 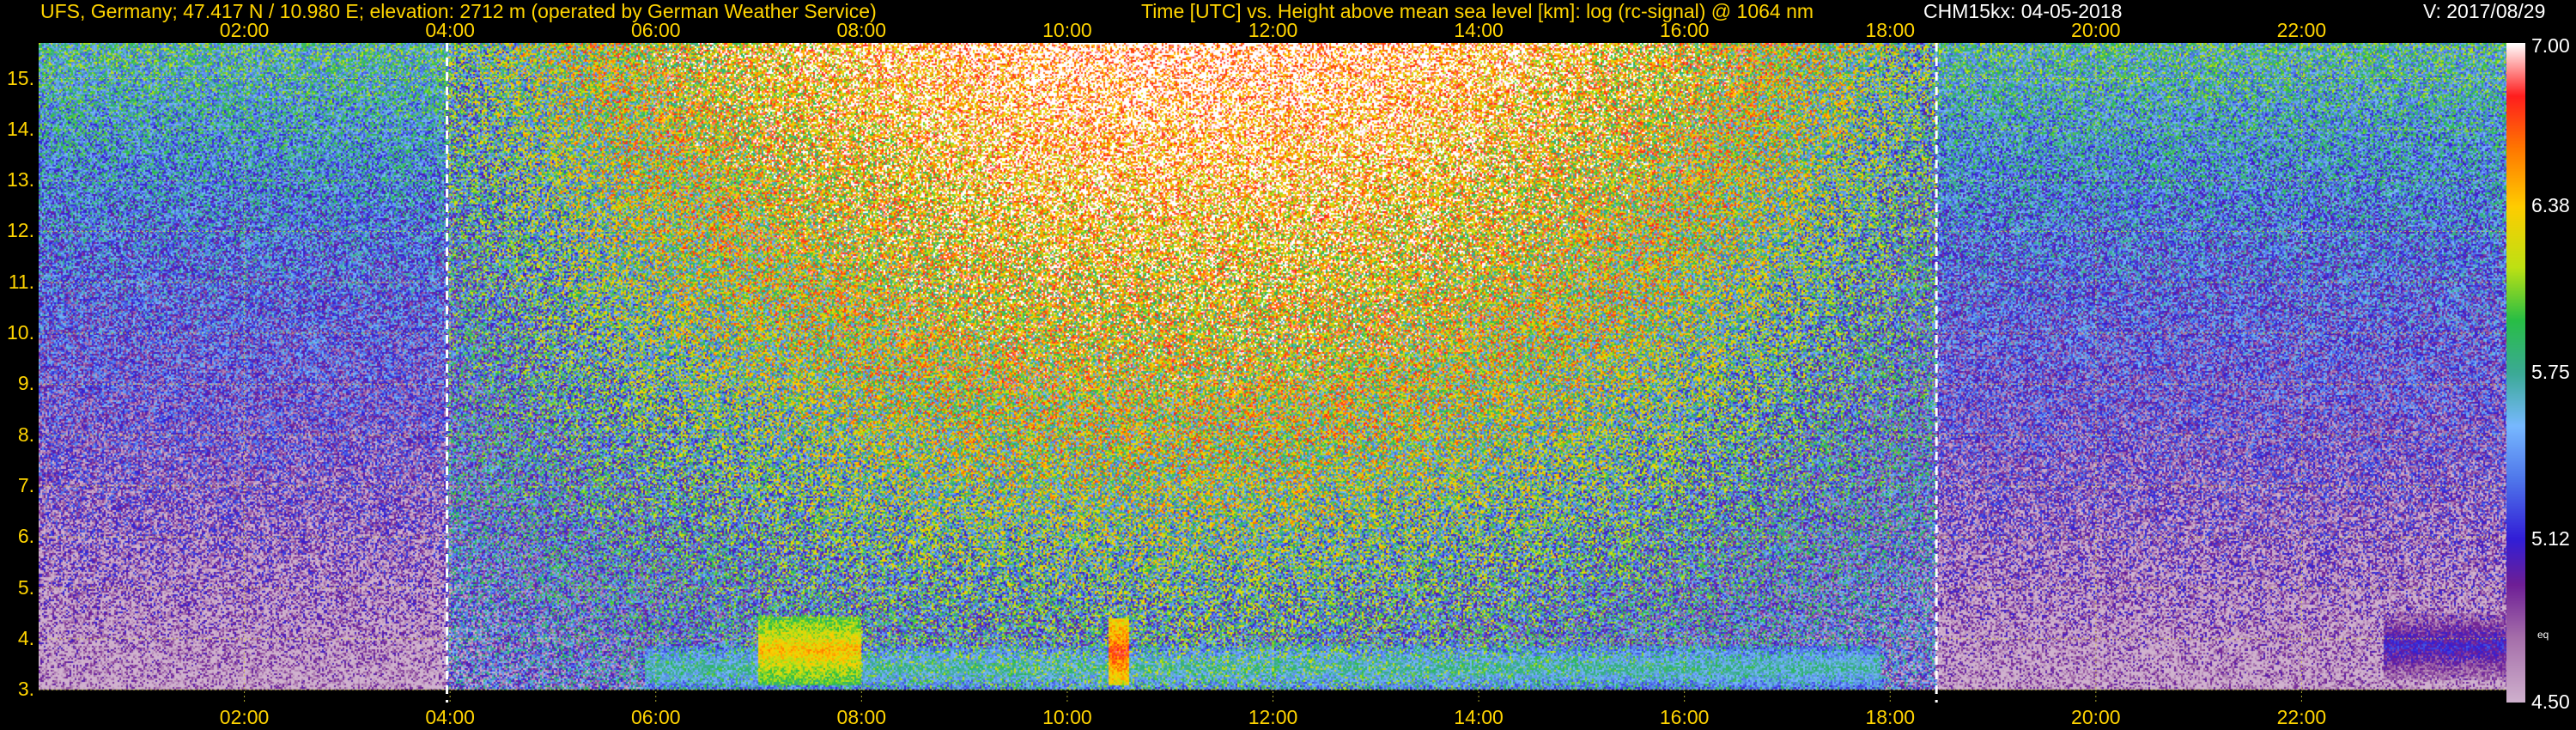 I want to click on colorbar-label: 7.00, so click(x=2551, y=45).